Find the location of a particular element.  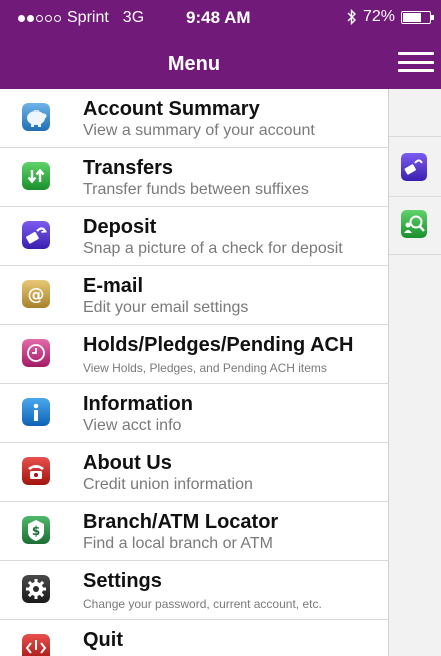

menu-item-title: E-mail is located at coordinates (113, 286).